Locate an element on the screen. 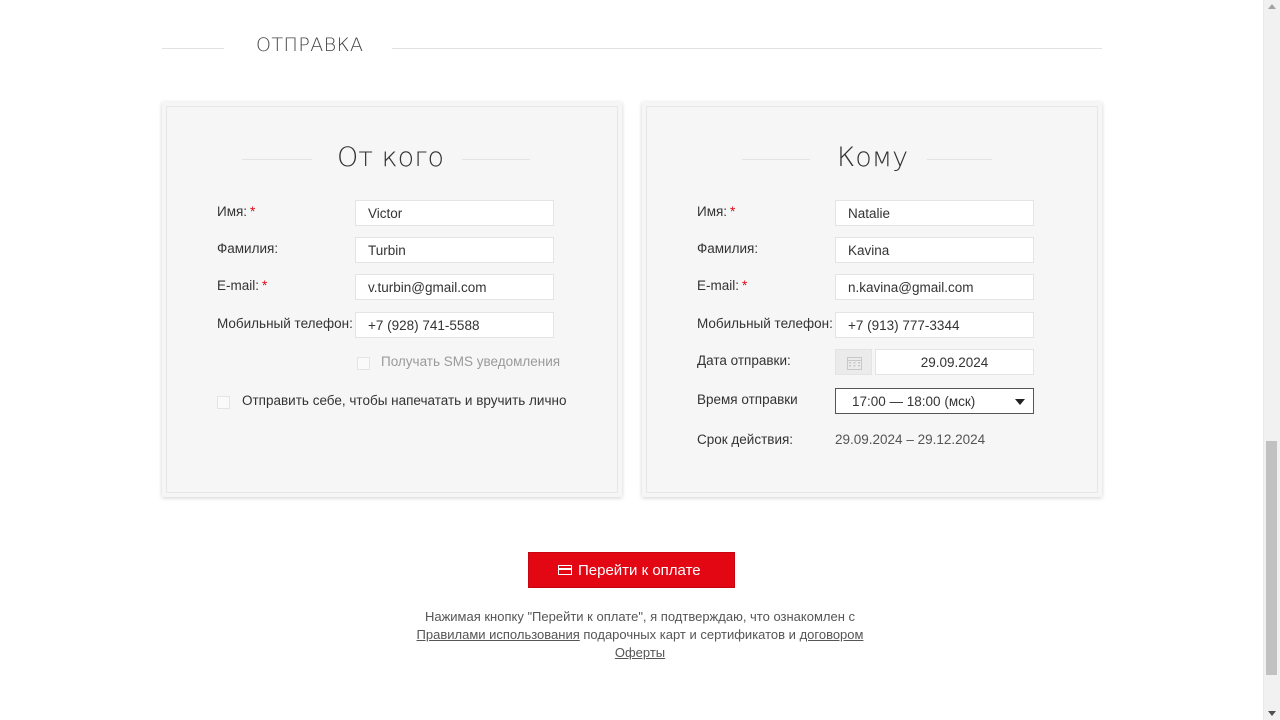 This screenshot has height=720, width=1280. recipient-phone-label: Мобильный телефон: is located at coordinates (765, 323).